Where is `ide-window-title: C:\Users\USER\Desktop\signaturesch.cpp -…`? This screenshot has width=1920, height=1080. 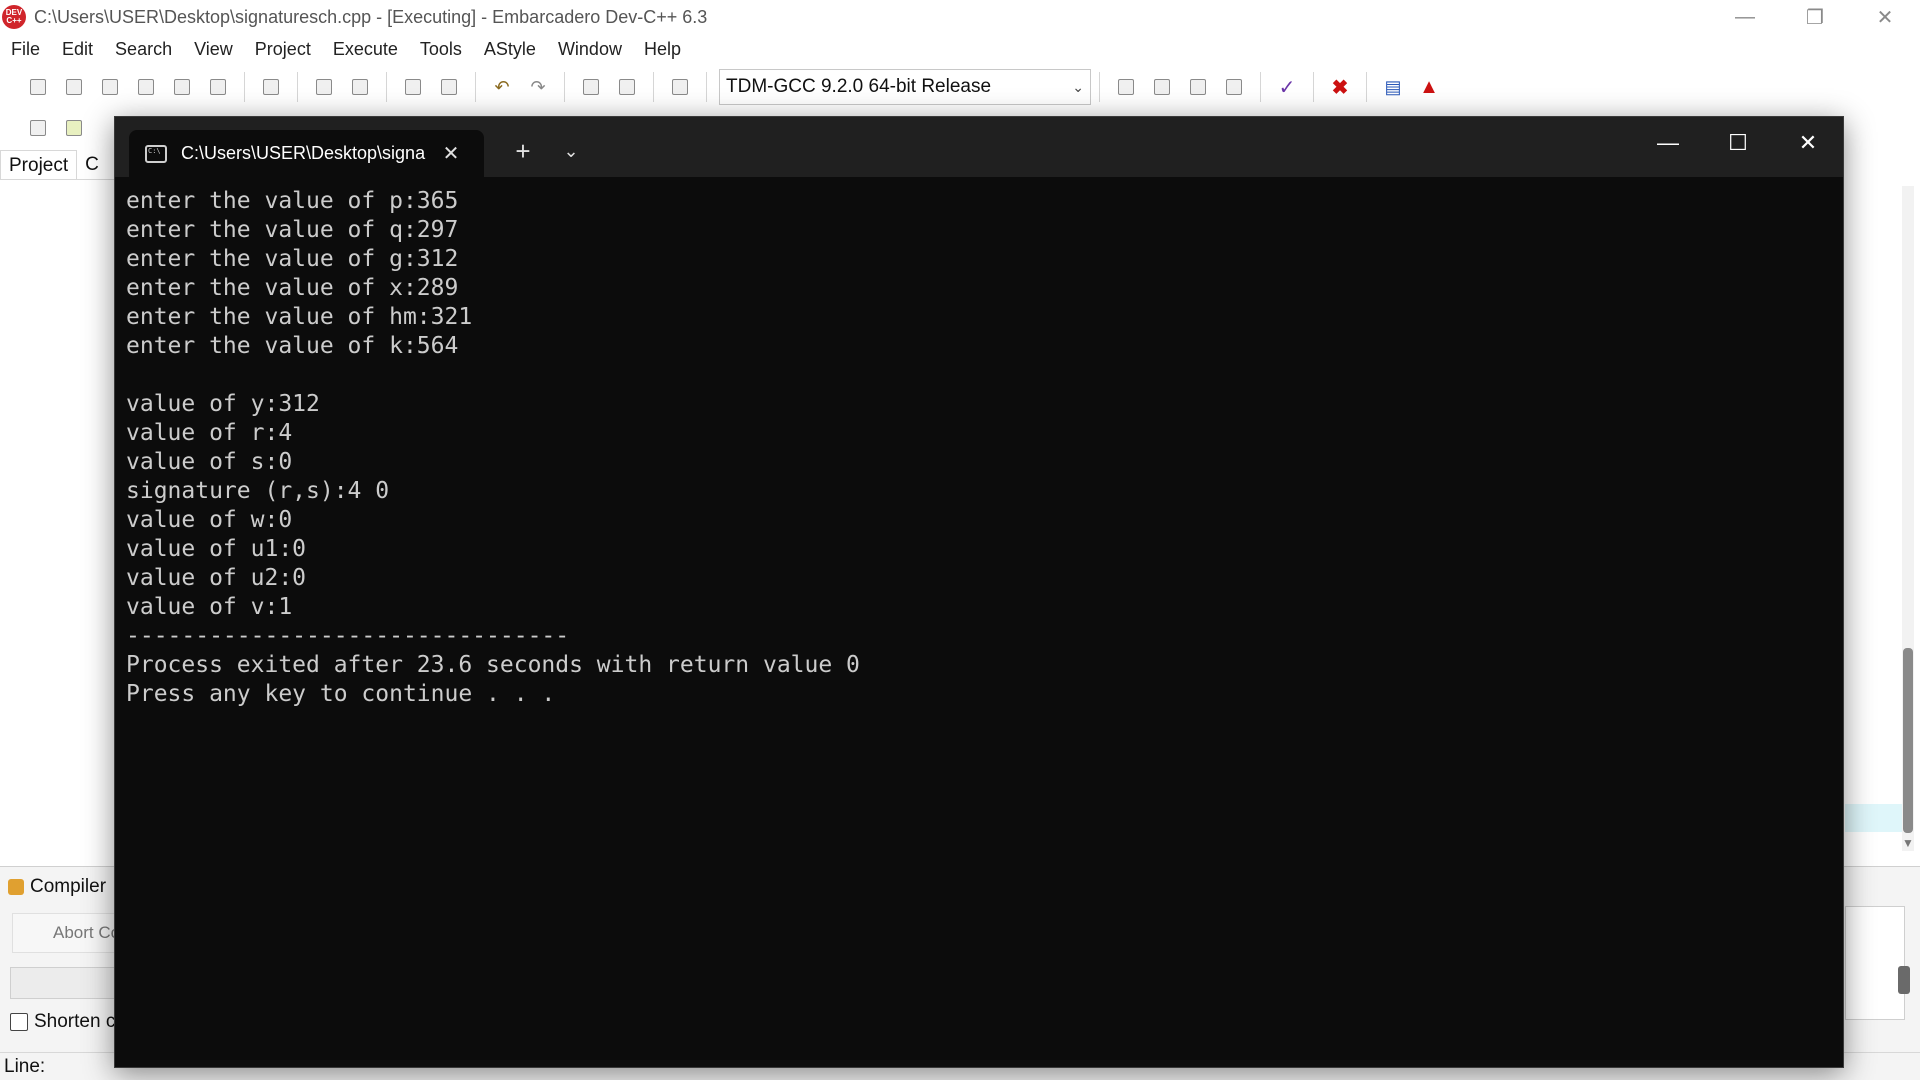
ide-window-title: C:\Users\USER\Desktop\signaturesch.cpp -… is located at coordinates (371, 16).